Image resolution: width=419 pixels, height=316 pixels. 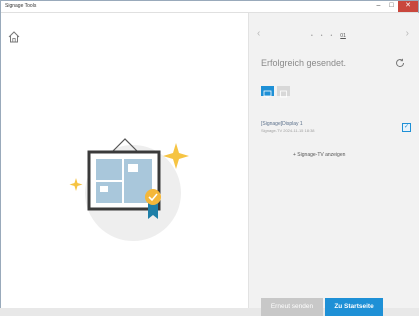 What do you see at coordinates (288, 130) in the screenshot?
I see `device-meta: Signage-TV 2024-11-15 18:38` at bounding box center [288, 130].